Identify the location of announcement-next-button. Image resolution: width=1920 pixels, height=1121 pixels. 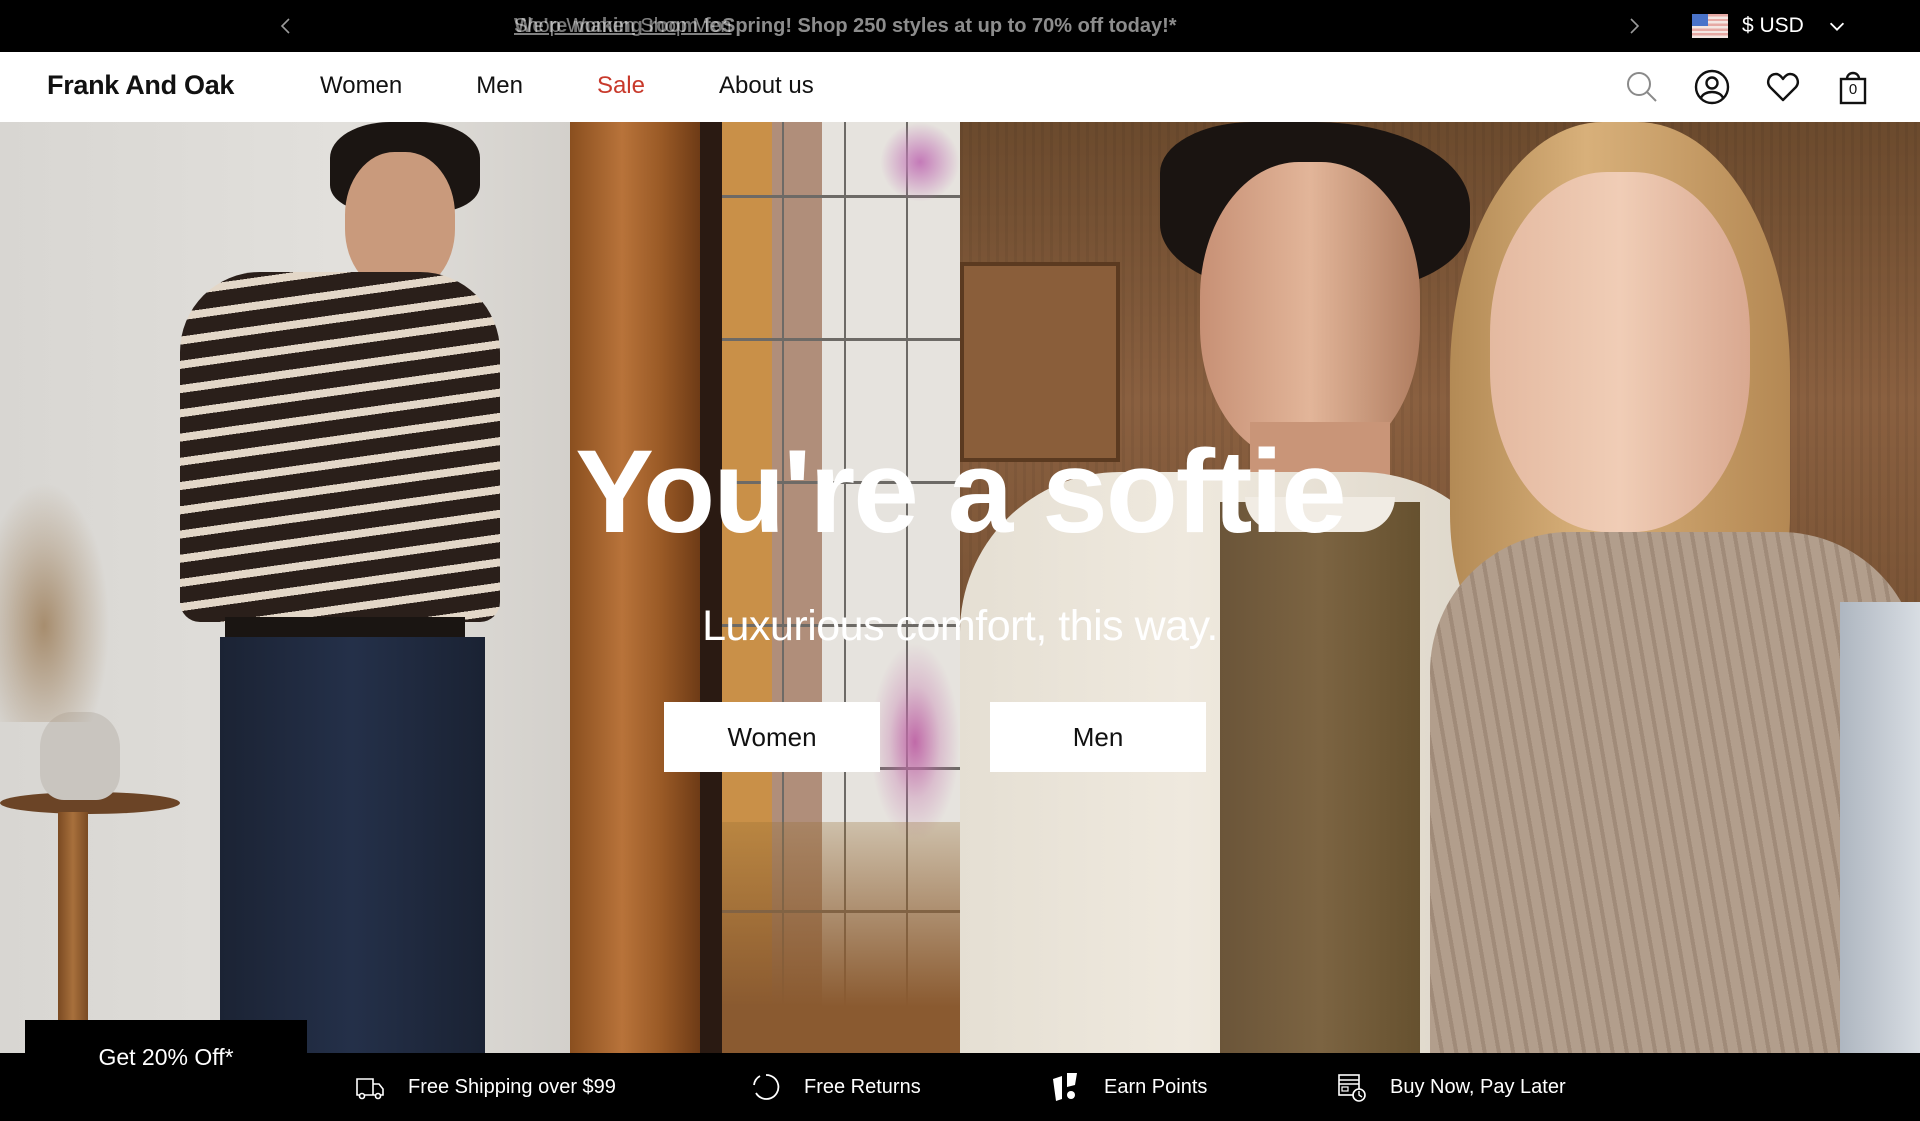
(1634, 26).